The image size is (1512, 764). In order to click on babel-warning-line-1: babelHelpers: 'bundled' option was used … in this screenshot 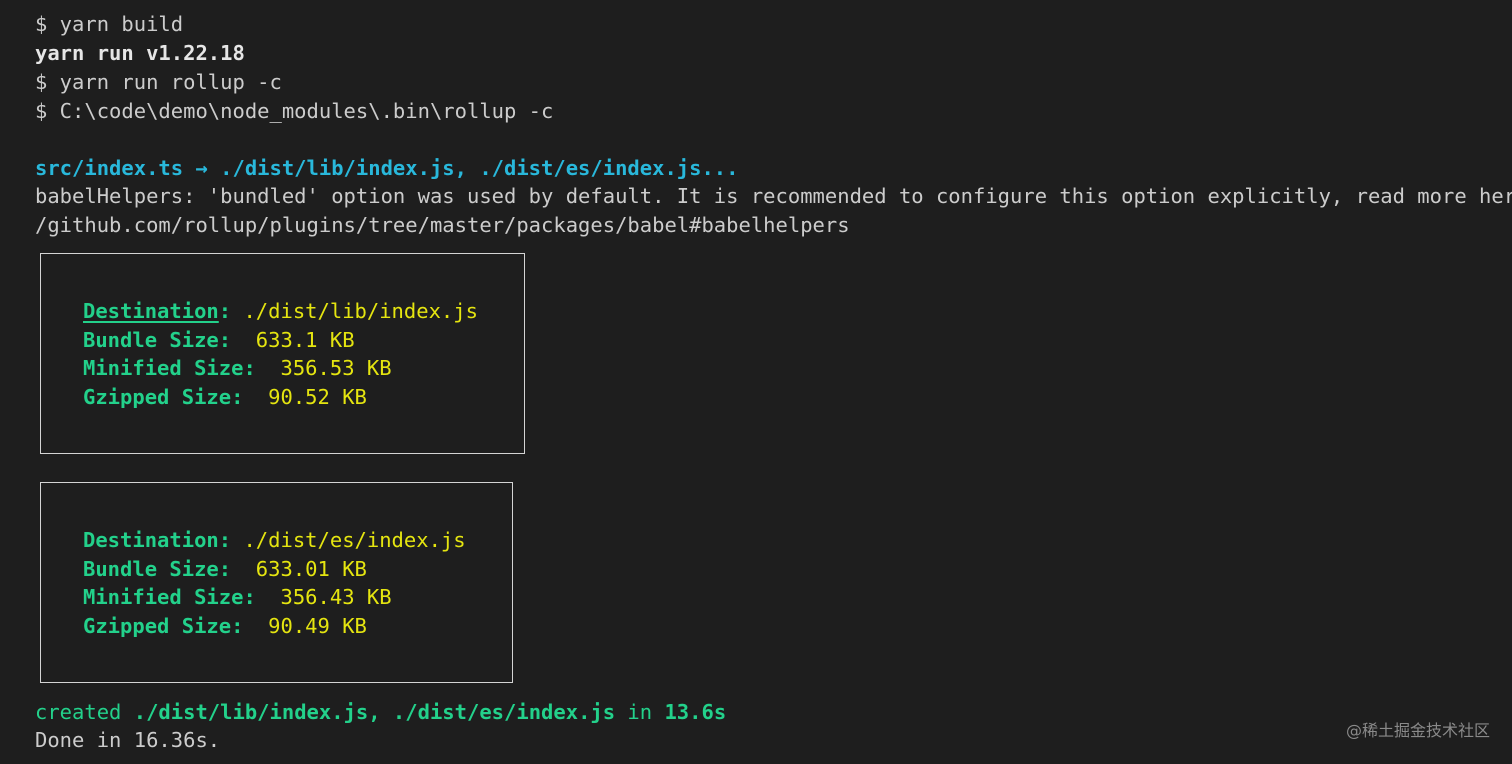, I will do `click(773, 196)`.